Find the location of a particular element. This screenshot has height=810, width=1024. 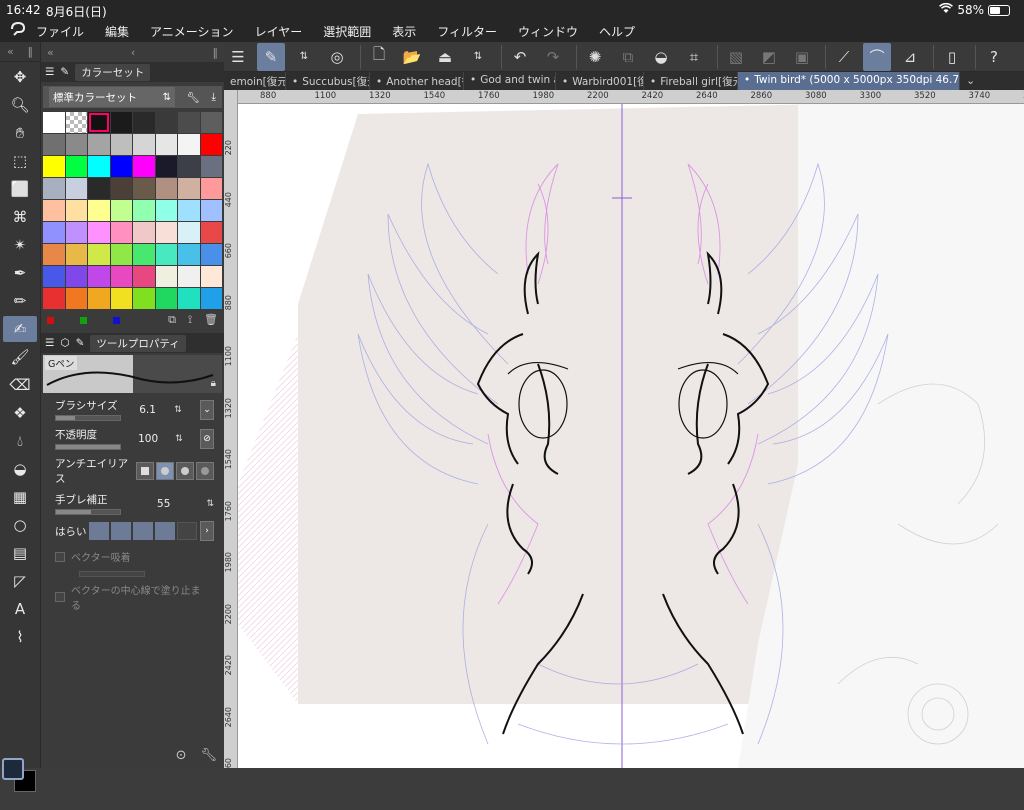

trash-icon: 🗑︎ is located at coordinates (211, 320).